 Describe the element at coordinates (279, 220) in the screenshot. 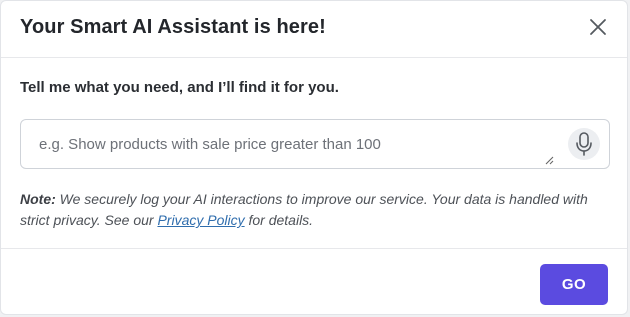

I see `note-text-end: for details.` at that location.